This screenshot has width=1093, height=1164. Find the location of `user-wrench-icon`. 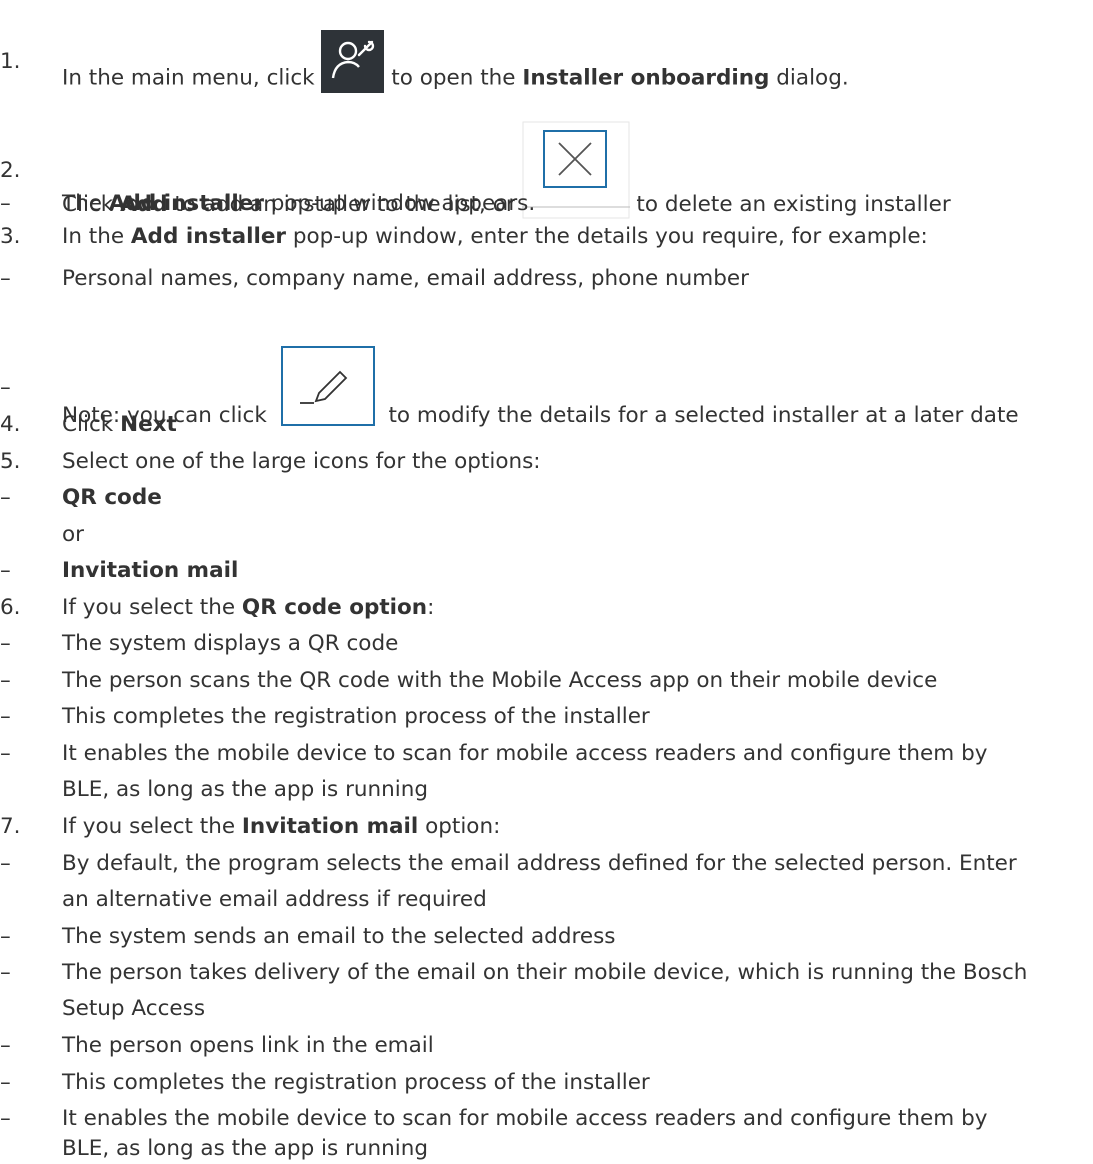

user-wrench-icon is located at coordinates (353, 59).